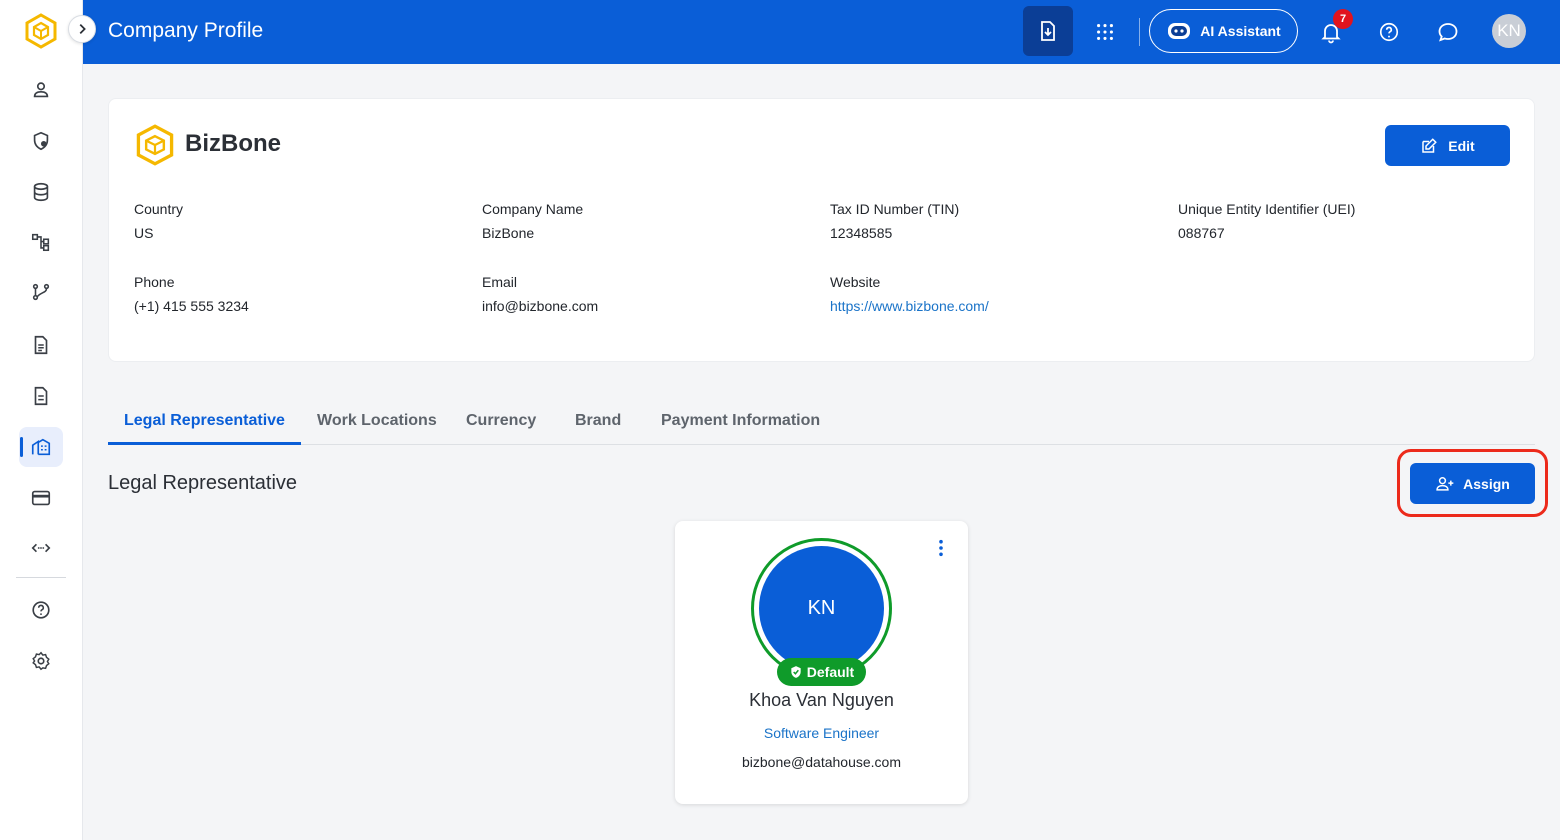 The width and height of the screenshot is (1560, 840). What do you see at coordinates (41, 420) in the screenshot?
I see `sidebar` at bounding box center [41, 420].